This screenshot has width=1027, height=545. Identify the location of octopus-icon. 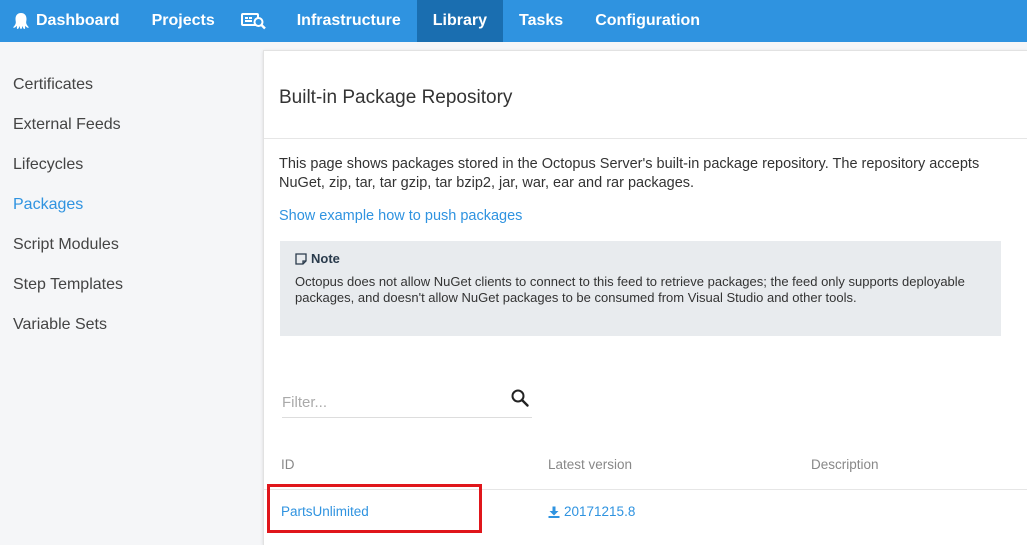
(21, 21).